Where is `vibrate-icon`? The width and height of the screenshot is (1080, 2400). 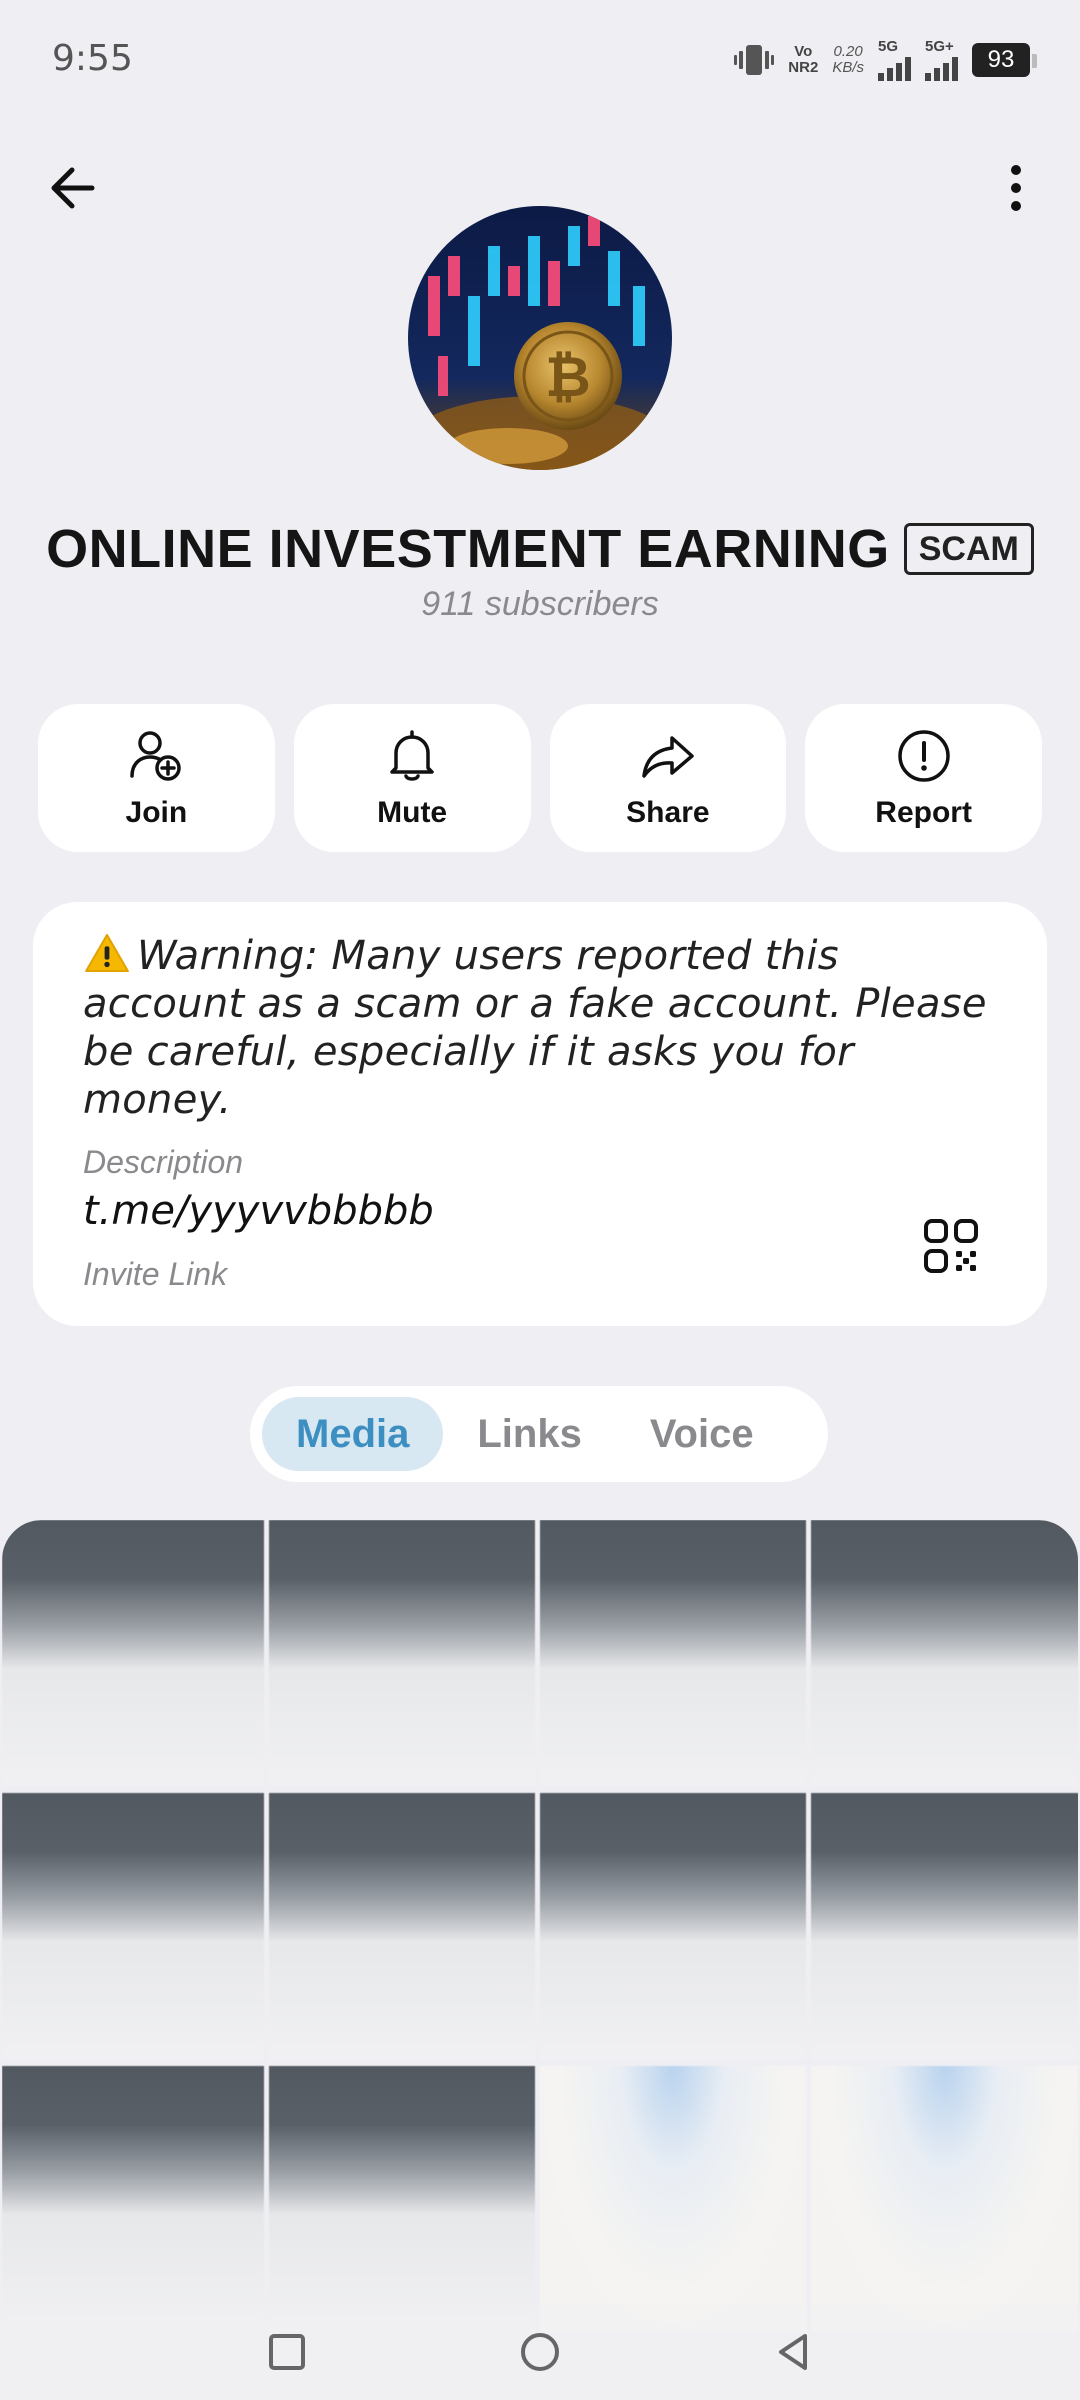
vibrate-icon is located at coordinates (754, 60).